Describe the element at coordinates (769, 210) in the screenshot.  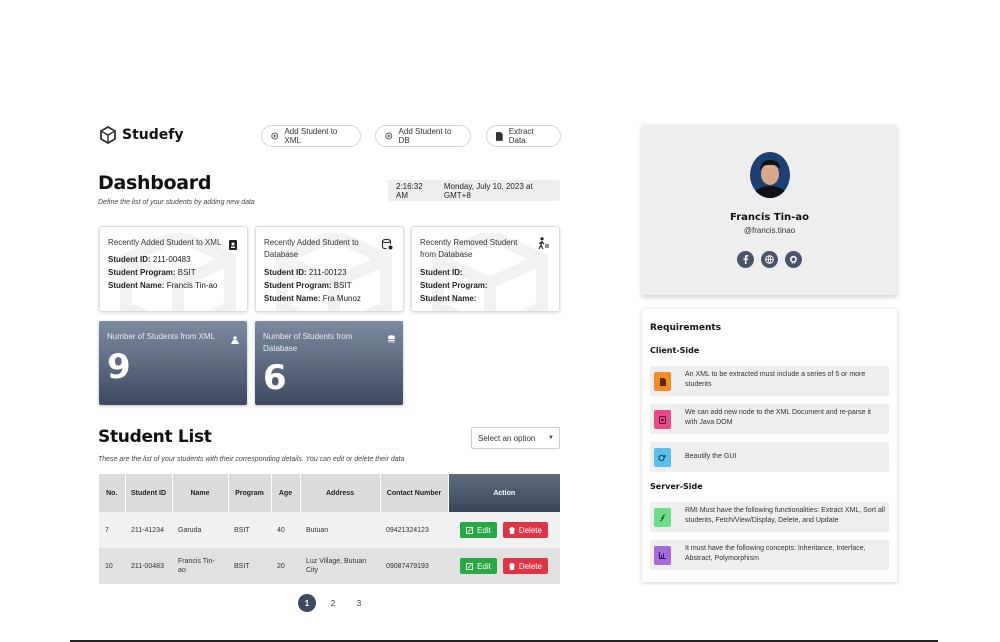
I see `profile-card: Francis Tin-ao @francis.tinao` at that location.